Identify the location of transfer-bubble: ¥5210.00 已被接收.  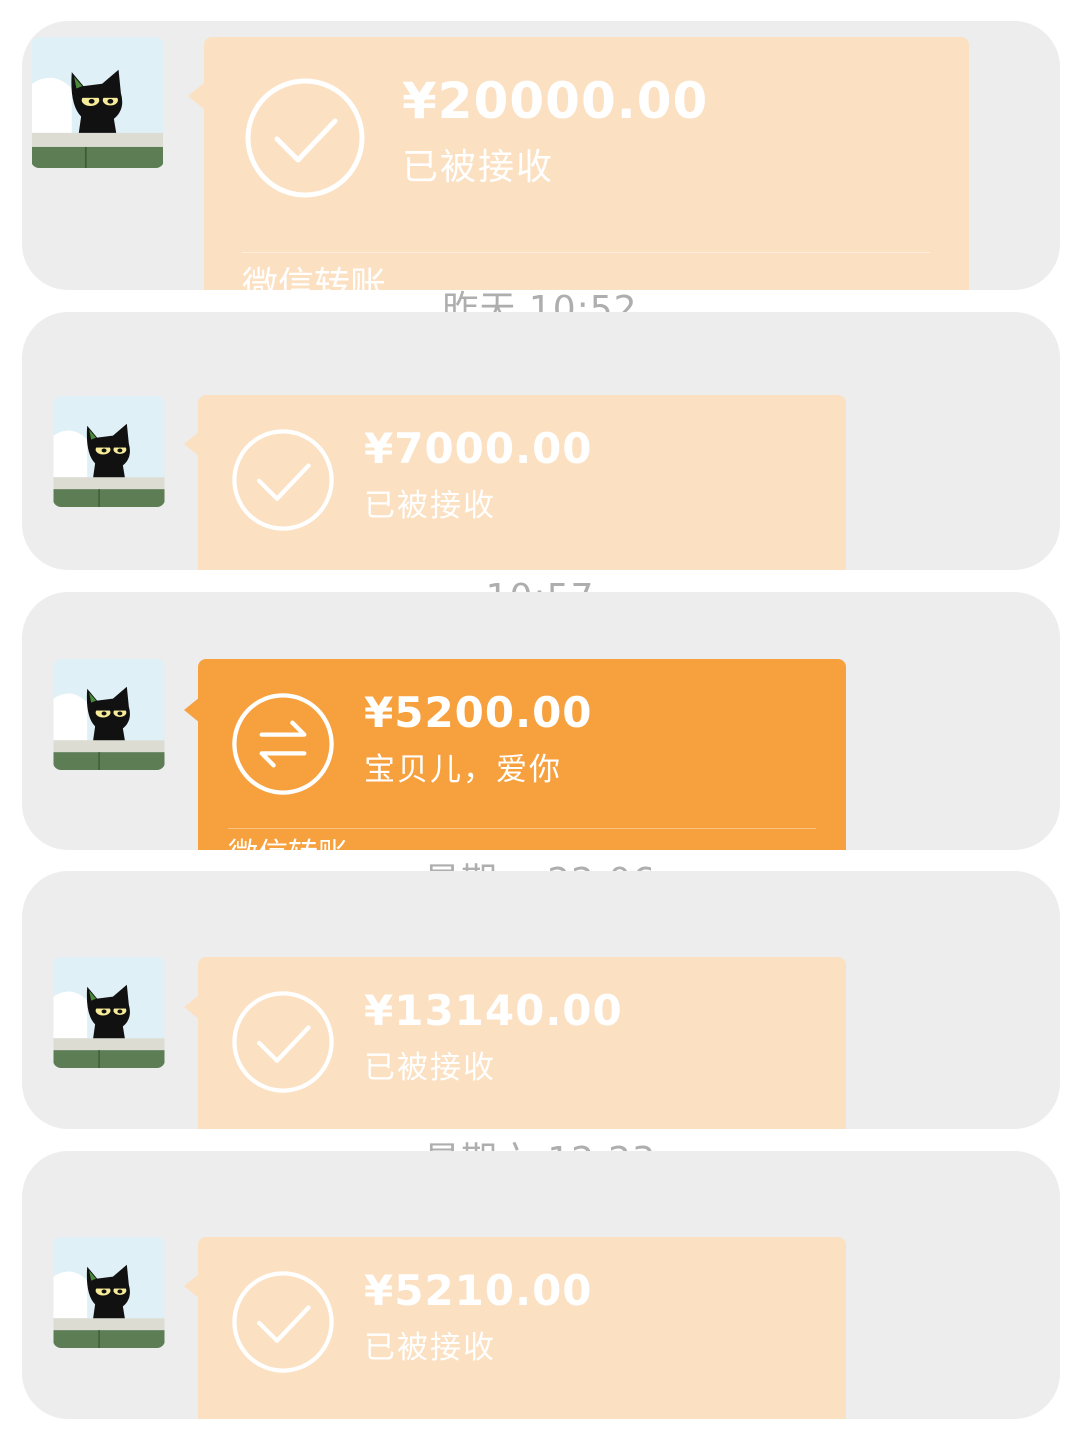
(522, 1328).